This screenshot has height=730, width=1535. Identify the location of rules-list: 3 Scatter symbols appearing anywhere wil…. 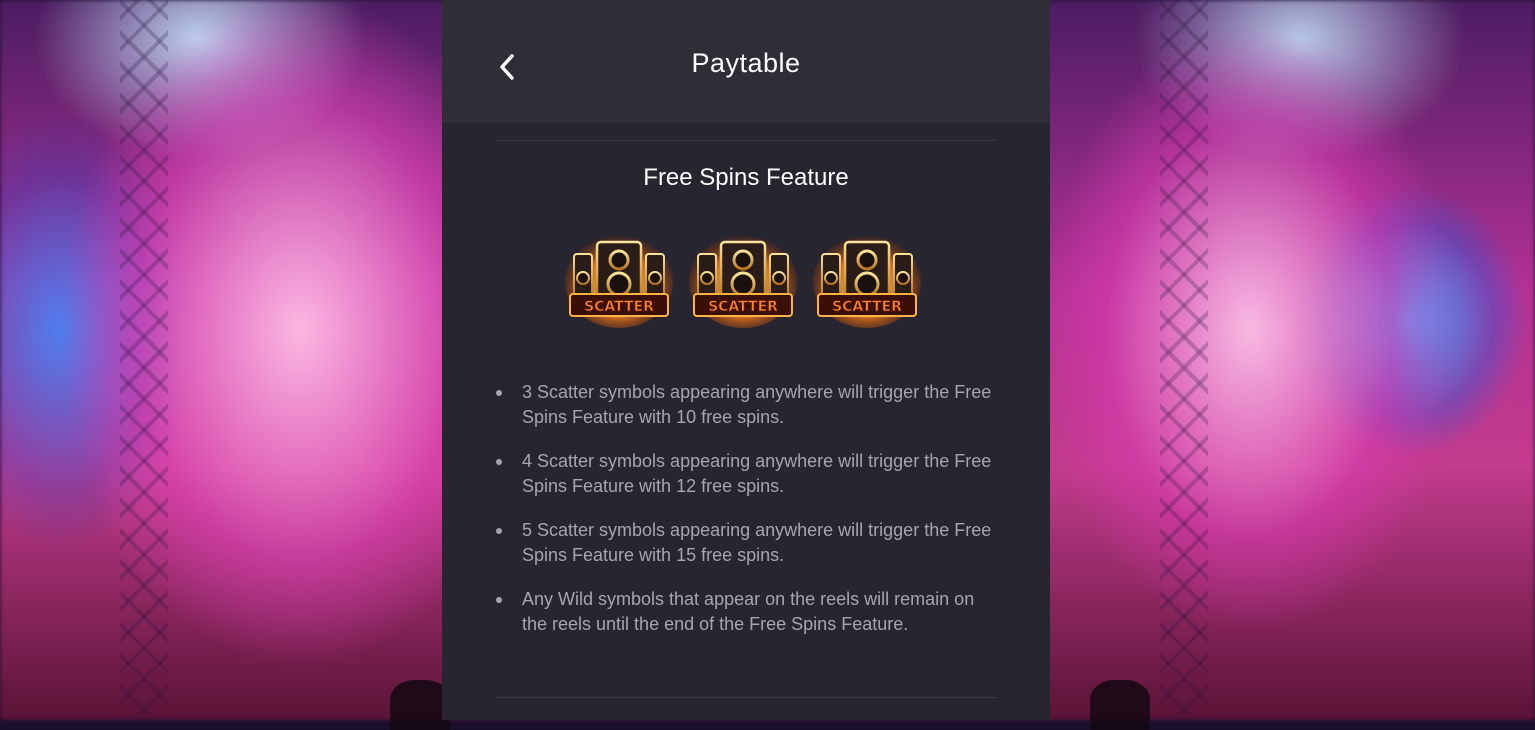
(746, 518).